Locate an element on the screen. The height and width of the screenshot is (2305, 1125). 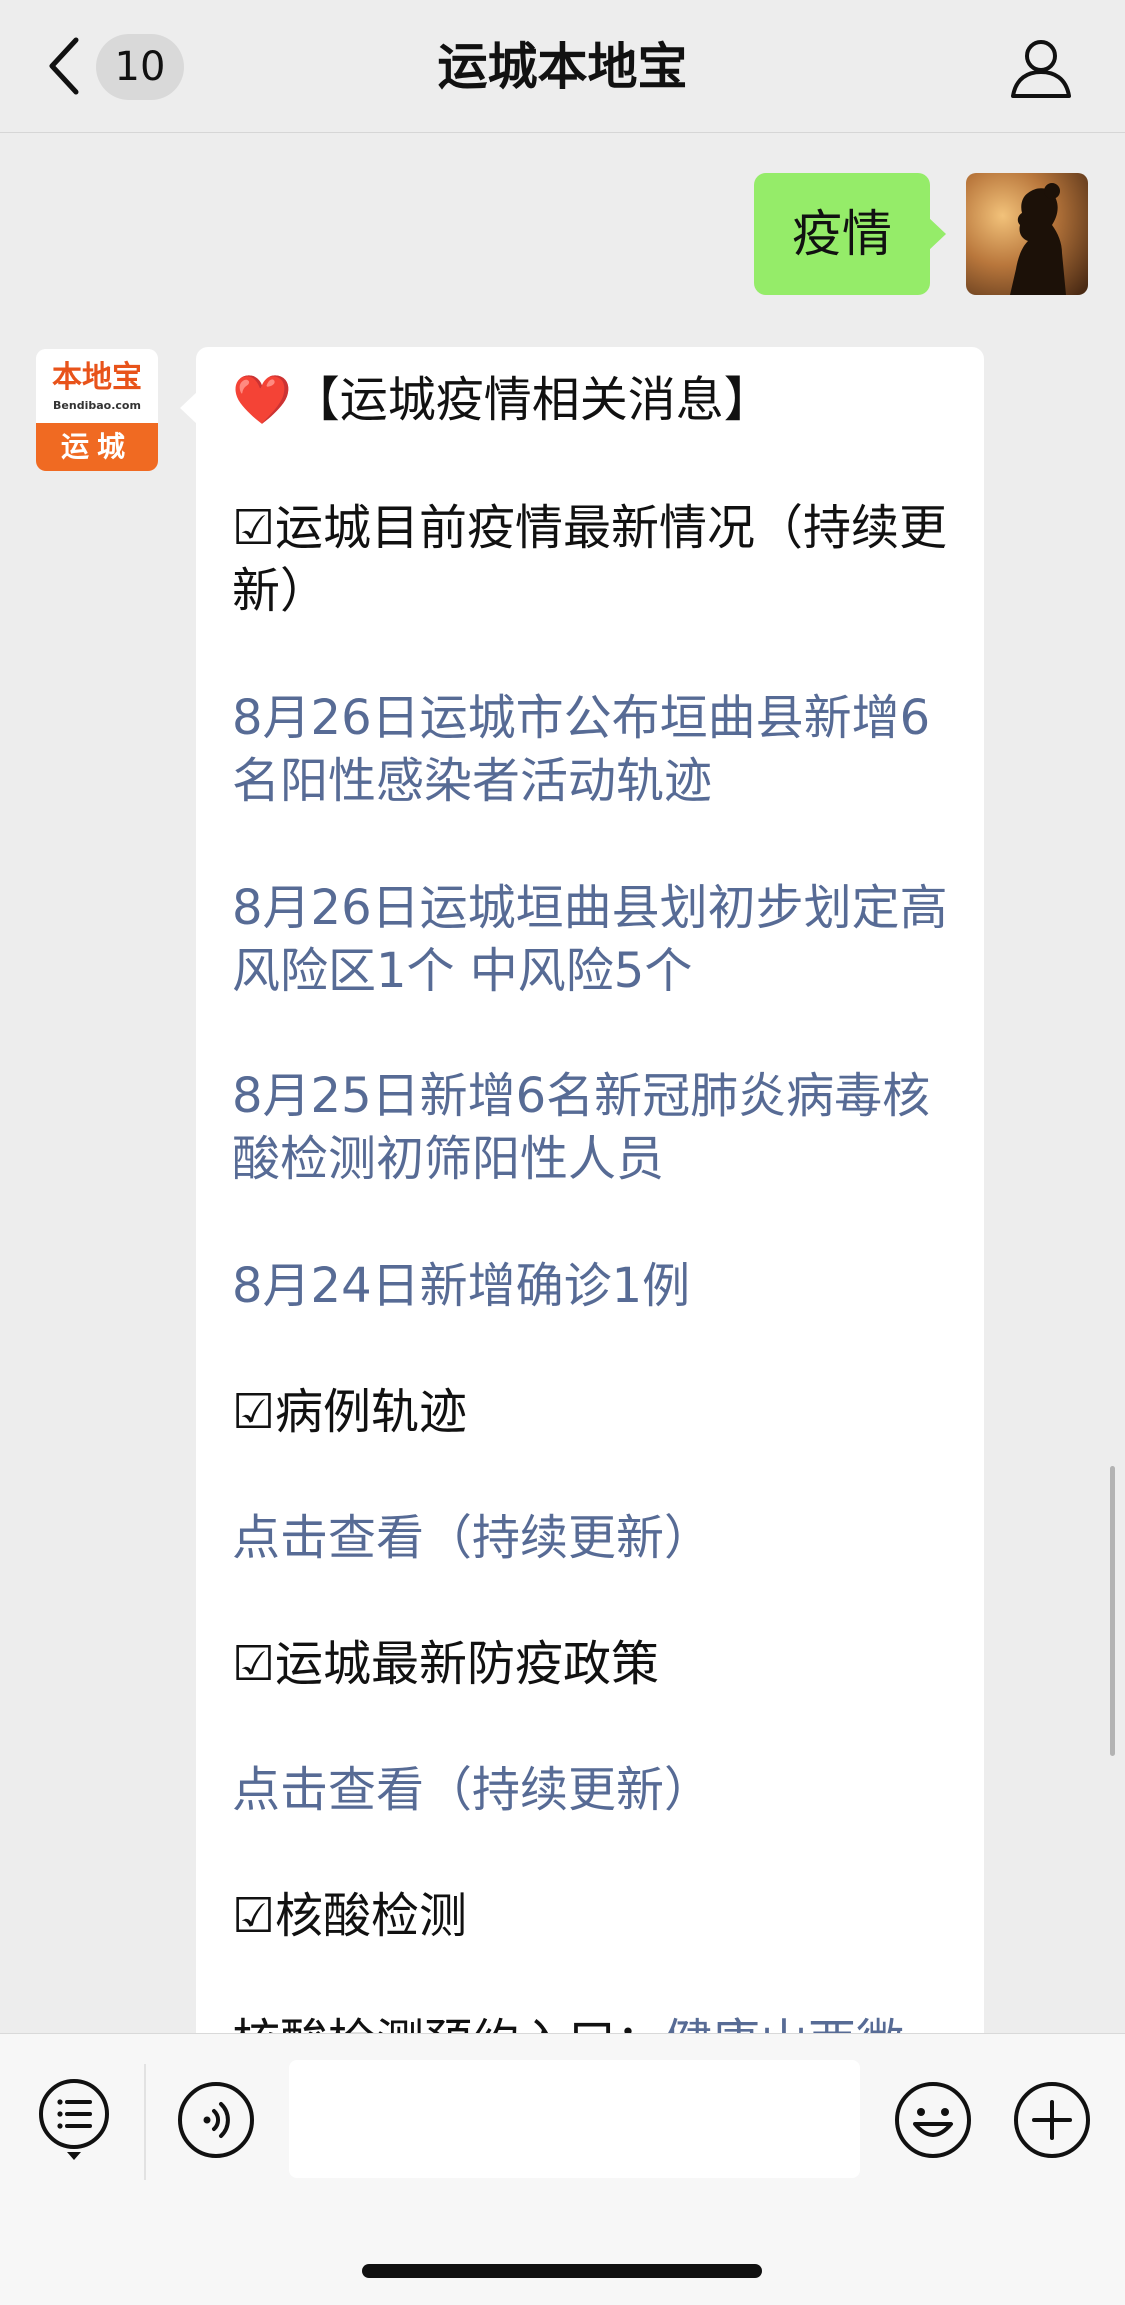
bot-message-heading: ❤️【运城疫情相关消息】 is located at coordinates (592, 400).